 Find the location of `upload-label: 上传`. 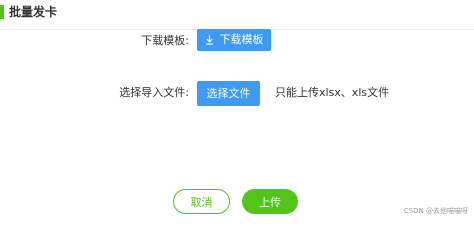

upload-label: 上传 is located at coordinates (270, 202).